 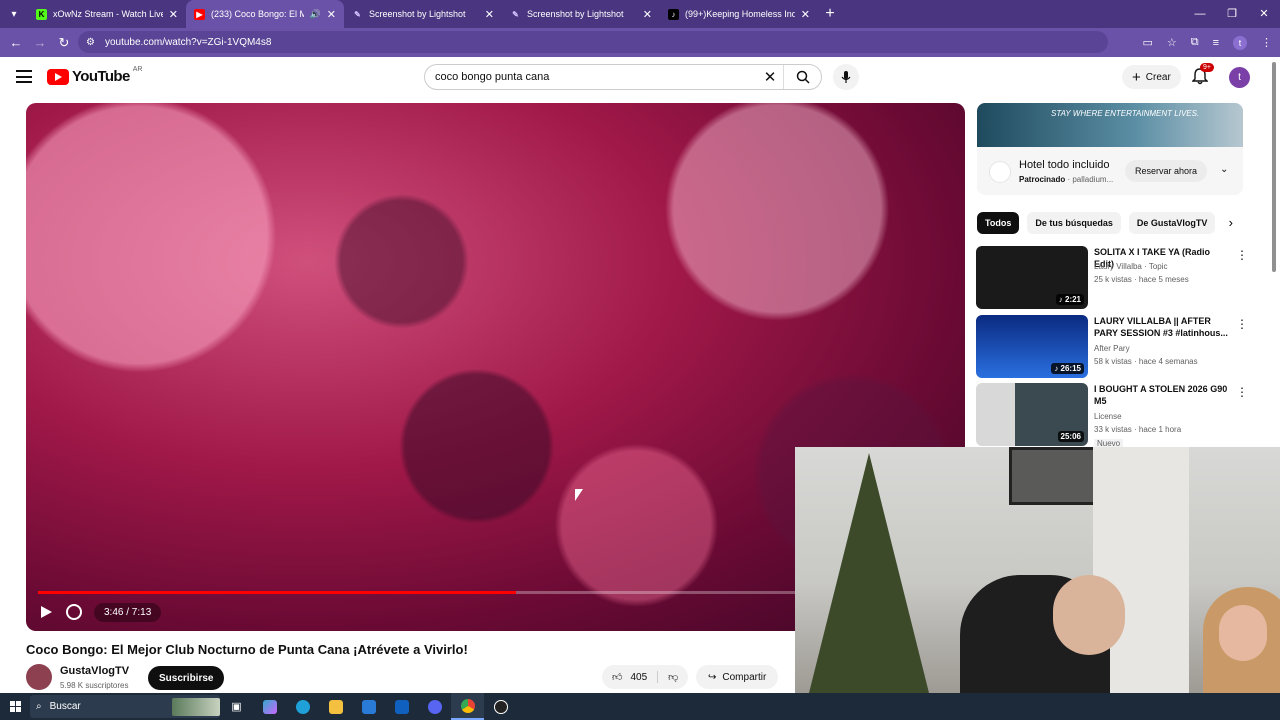 I want to click on rec-title: I BOUGHT A STOLEN 2026 G90 M5, so click(x=1162, y=395).